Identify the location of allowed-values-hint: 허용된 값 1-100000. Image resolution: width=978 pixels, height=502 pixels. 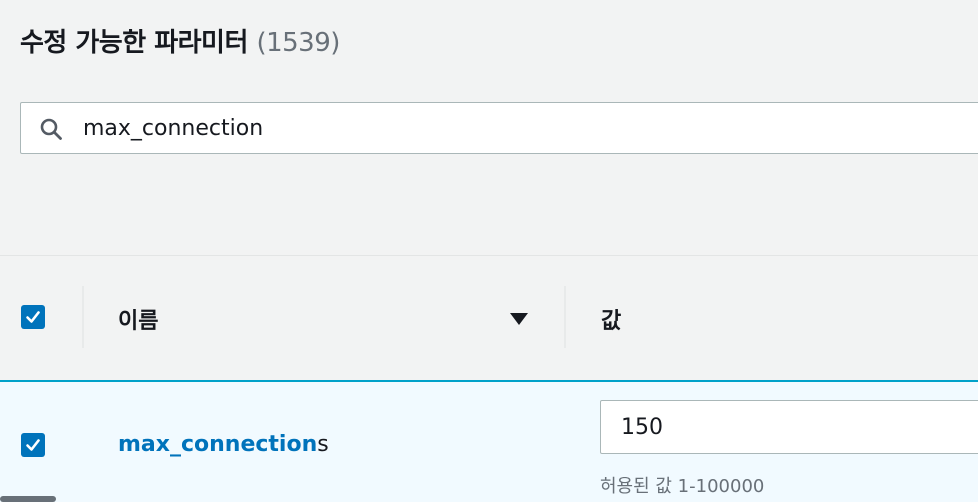
(682, 486).